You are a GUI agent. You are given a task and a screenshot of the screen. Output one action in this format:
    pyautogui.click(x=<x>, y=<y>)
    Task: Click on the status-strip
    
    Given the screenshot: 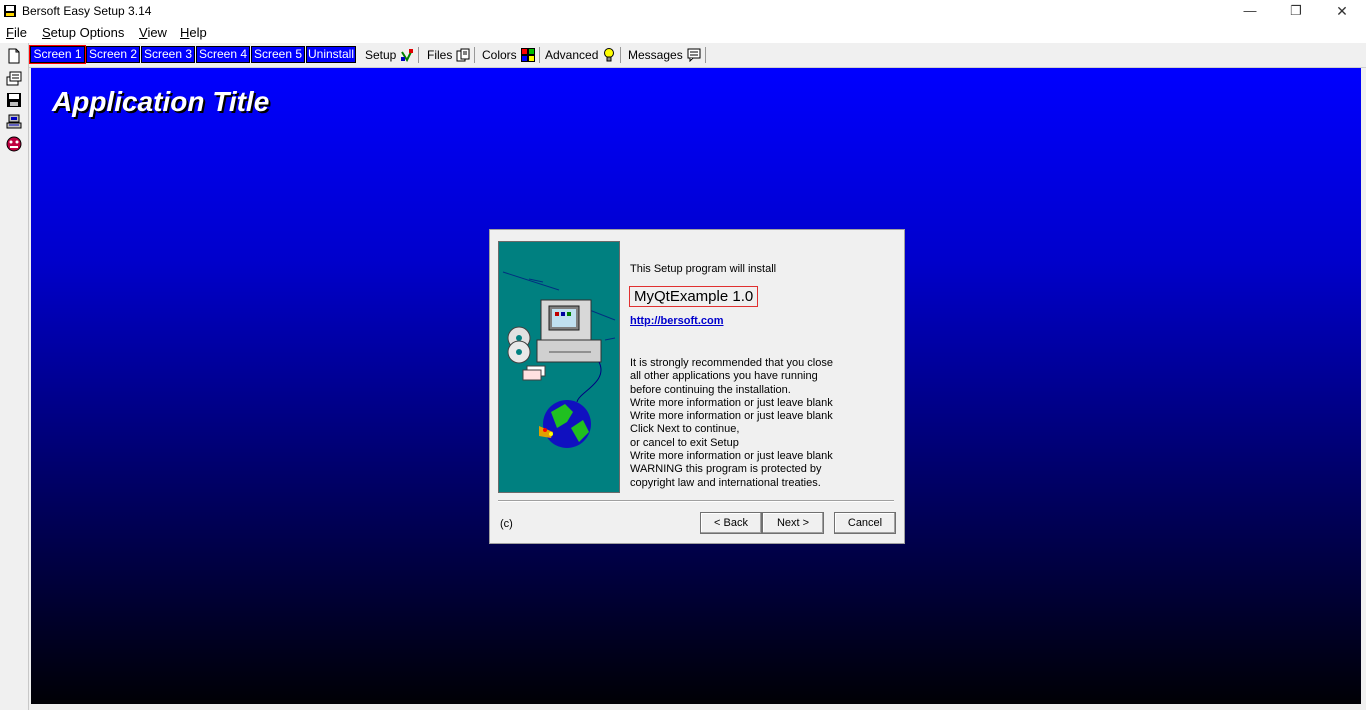 What is the action you would take?
    pyautogui.click(x=696, y=707)
    